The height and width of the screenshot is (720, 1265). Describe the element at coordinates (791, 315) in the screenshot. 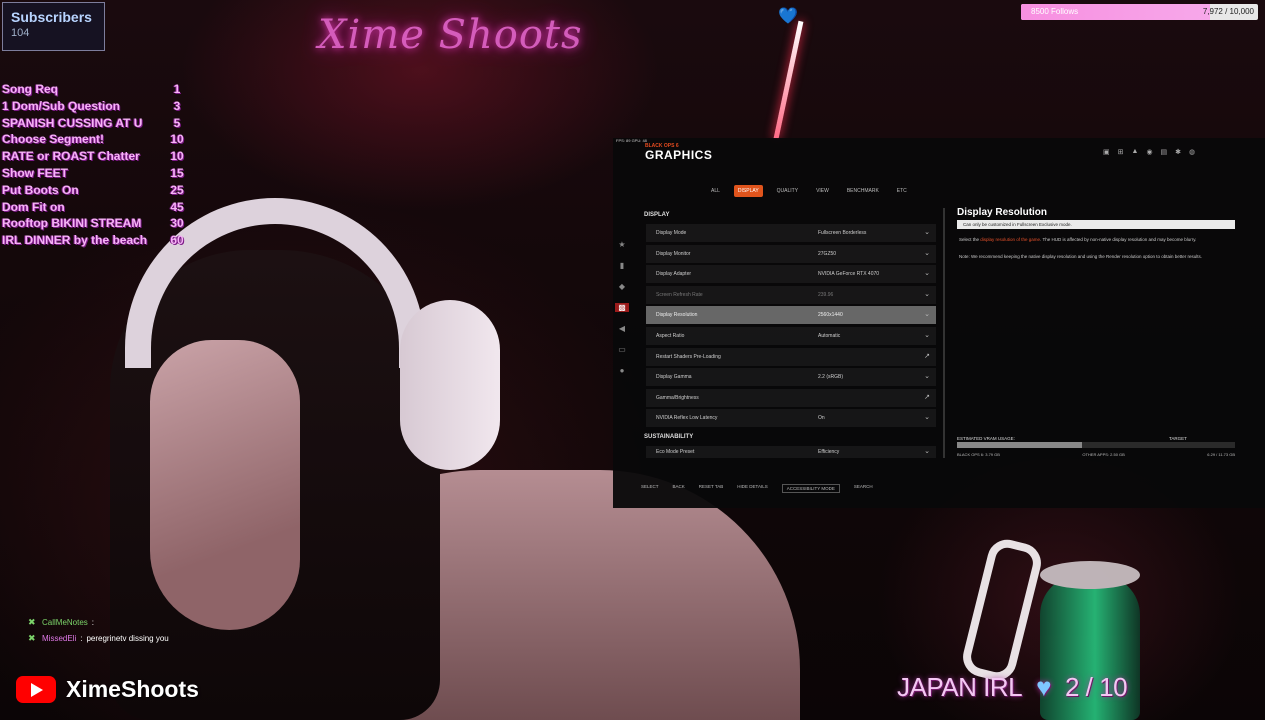

I see `setting-row-selected: Display Resolution 2560x1440 ⌄` at that location.